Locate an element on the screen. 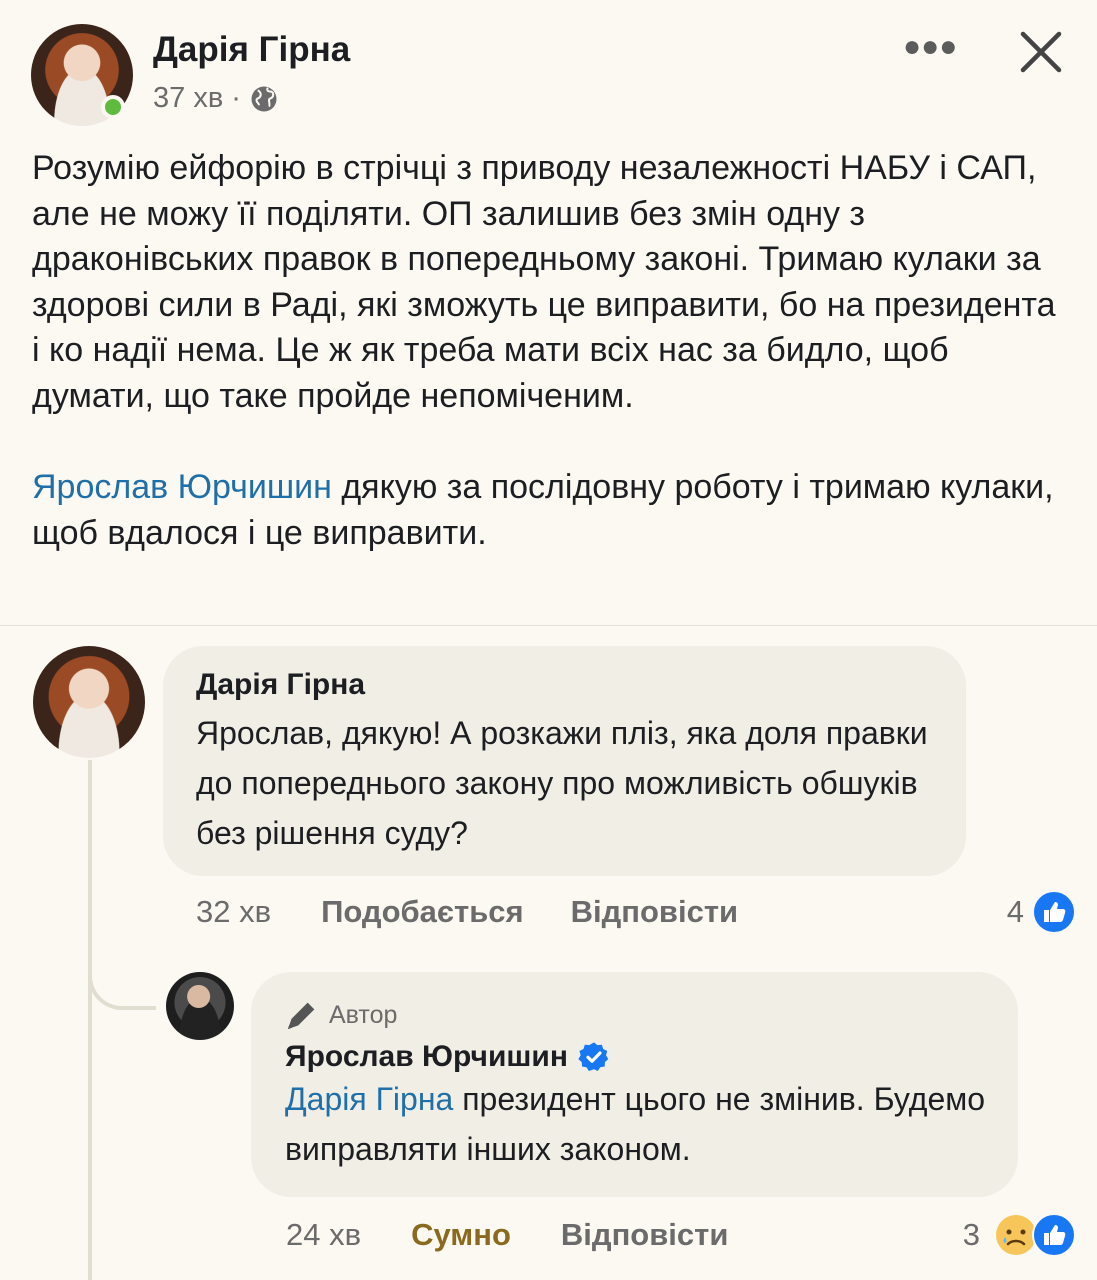 The height and width of the screenshot is (1280, 1097). commenter-avatar is located at coordinates (89, 702).